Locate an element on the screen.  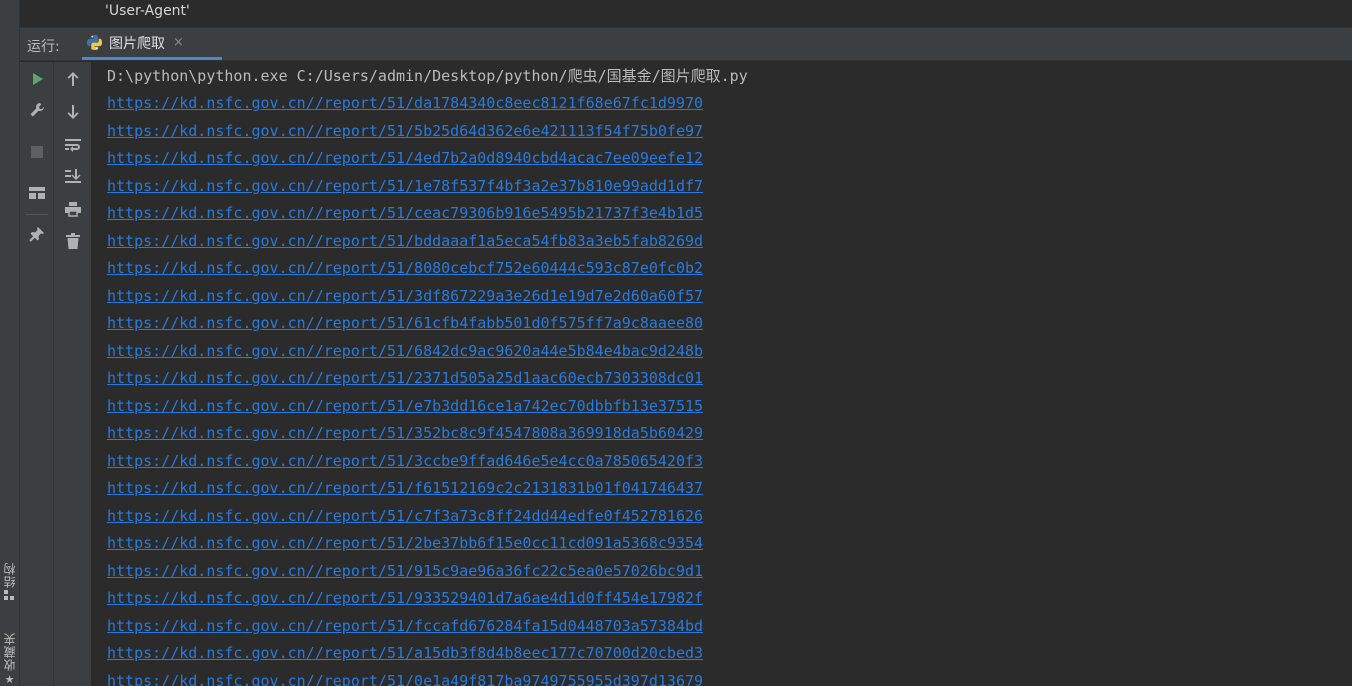
soft-wrap-button is located at coordinates (73, 145).